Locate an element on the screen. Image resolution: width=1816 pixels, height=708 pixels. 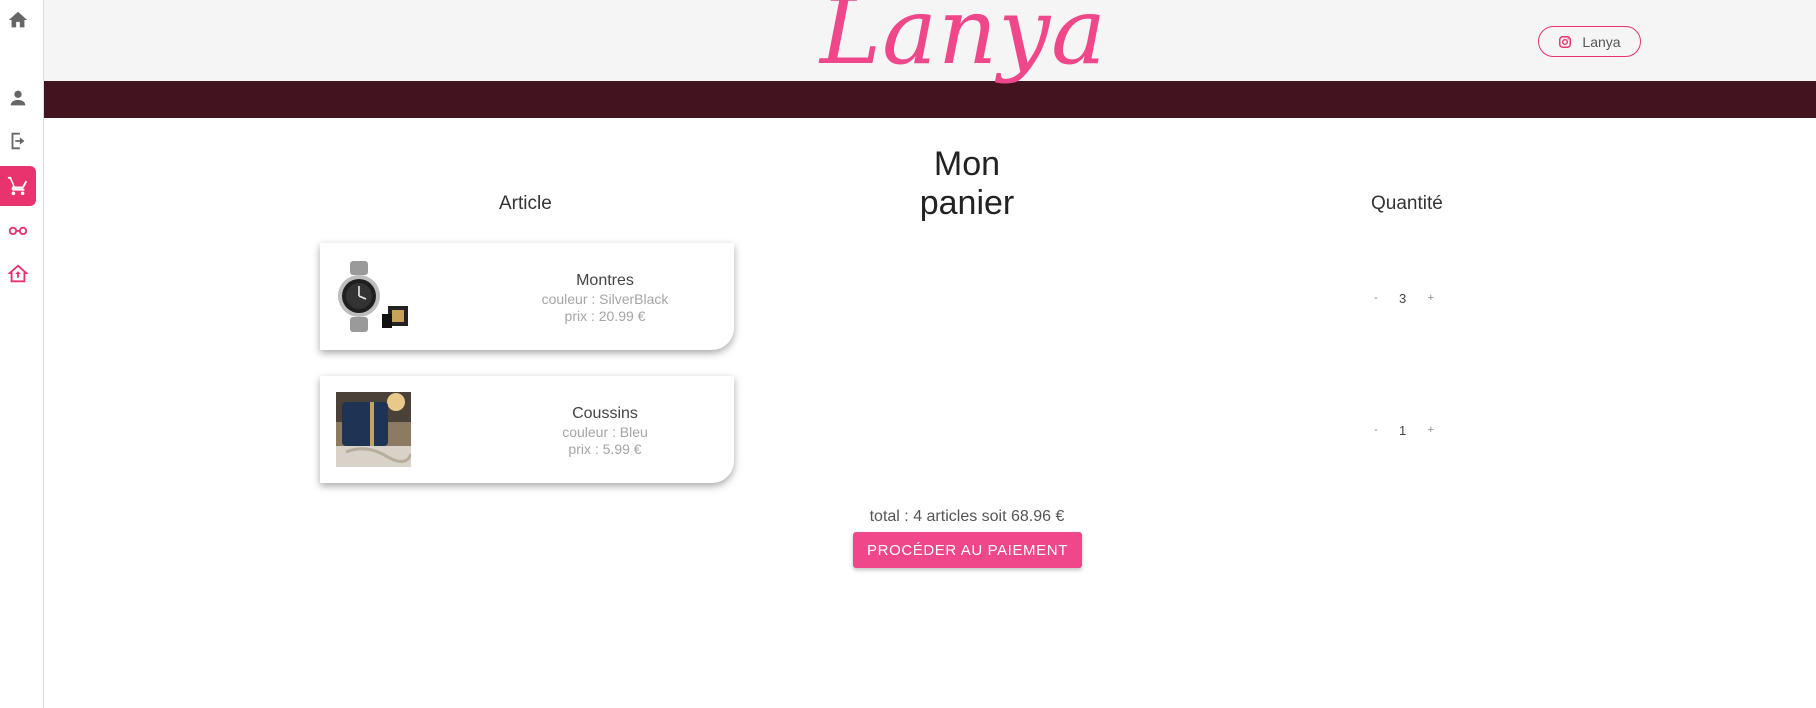
instagram-button: Lanya is located at coordinates (1589, 41).